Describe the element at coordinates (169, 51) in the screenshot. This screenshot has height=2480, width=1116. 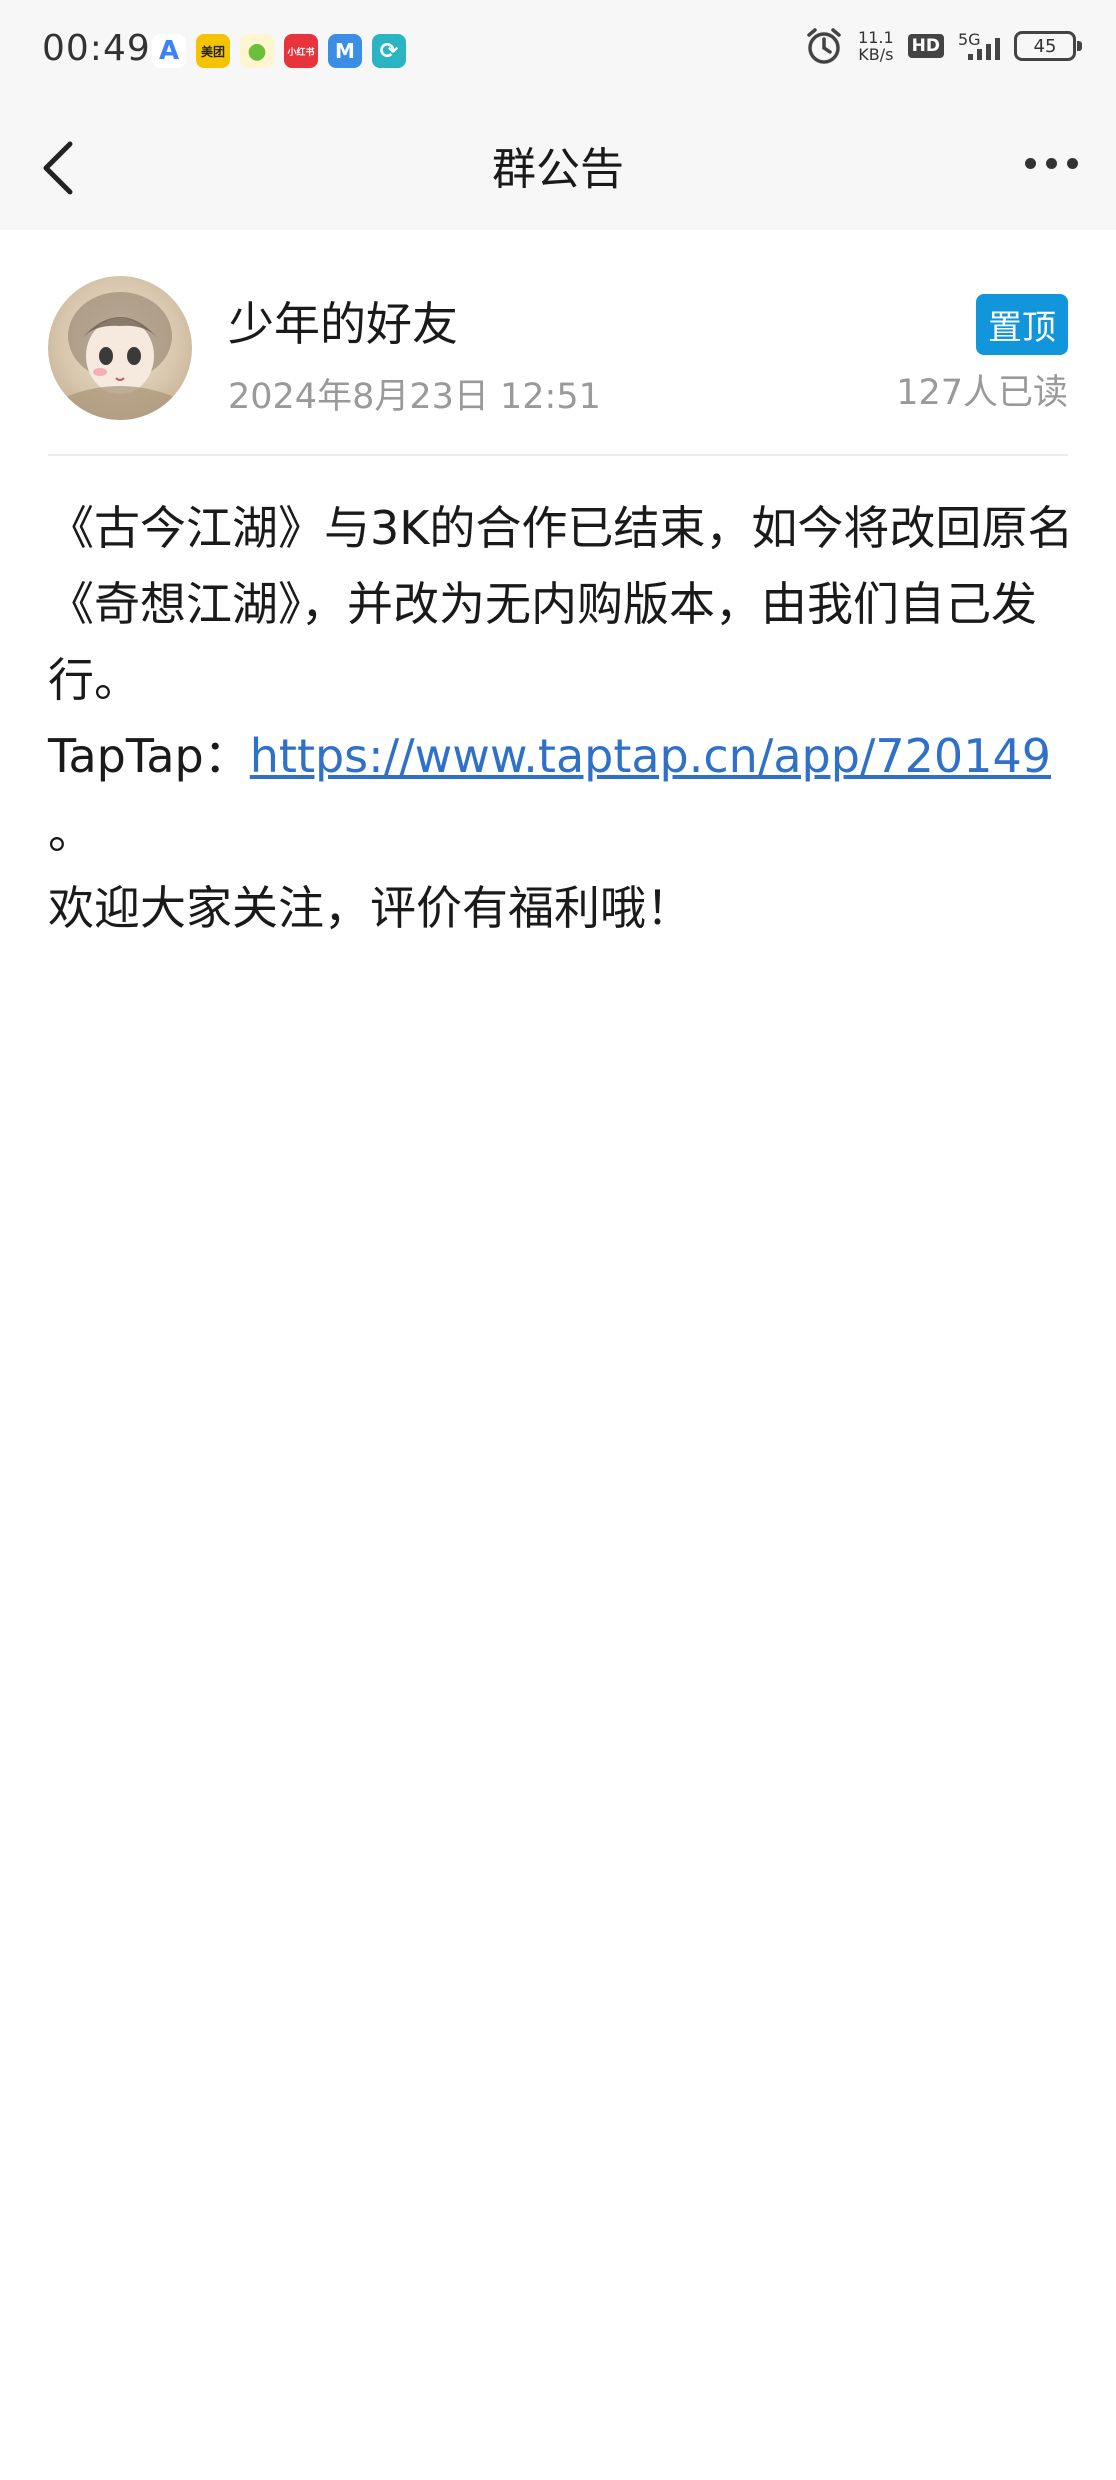
I see `app-a-icon: A` at that location.